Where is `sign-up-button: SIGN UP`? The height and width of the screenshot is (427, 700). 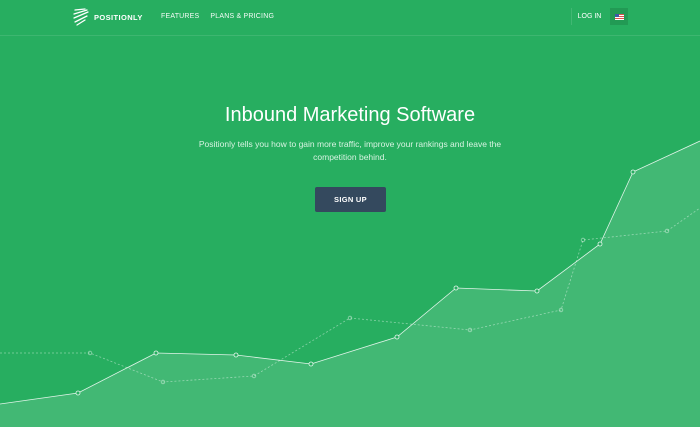 sign-up-button: SIGN UP is located at coordinates (350, 199).